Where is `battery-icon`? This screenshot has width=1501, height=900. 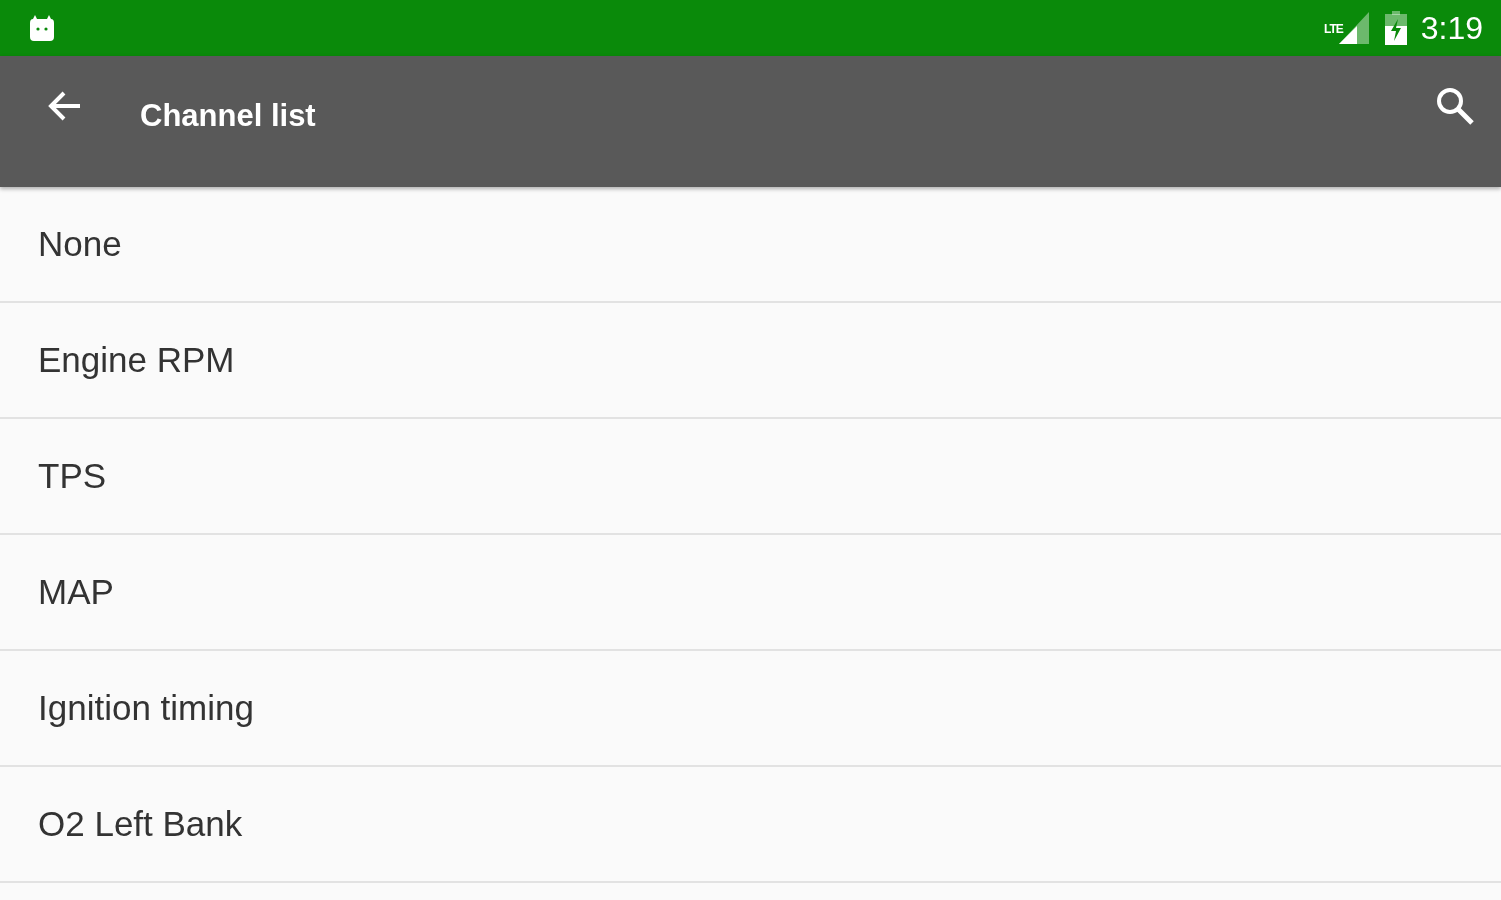
battery-icon is located at coordinates (1395, 28).